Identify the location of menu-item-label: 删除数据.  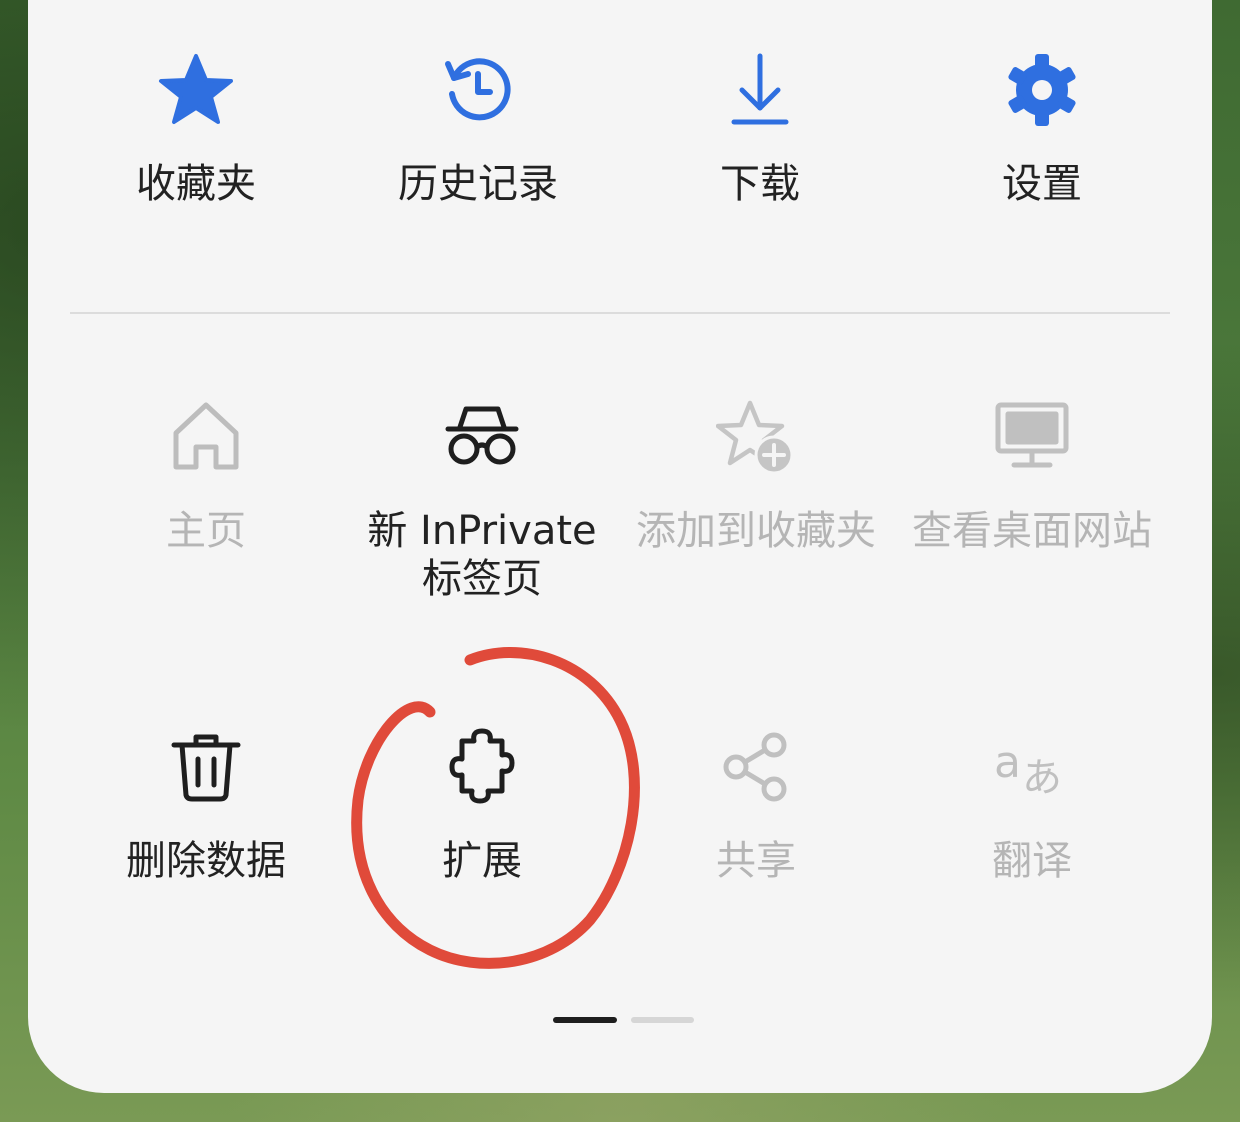
(206, 861).